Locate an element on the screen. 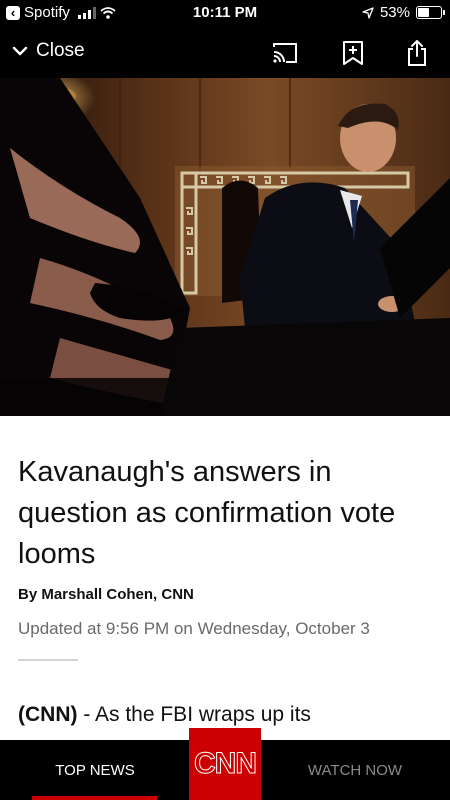 The image size is (450, 800). share-button is located at coordinates (417, 53).